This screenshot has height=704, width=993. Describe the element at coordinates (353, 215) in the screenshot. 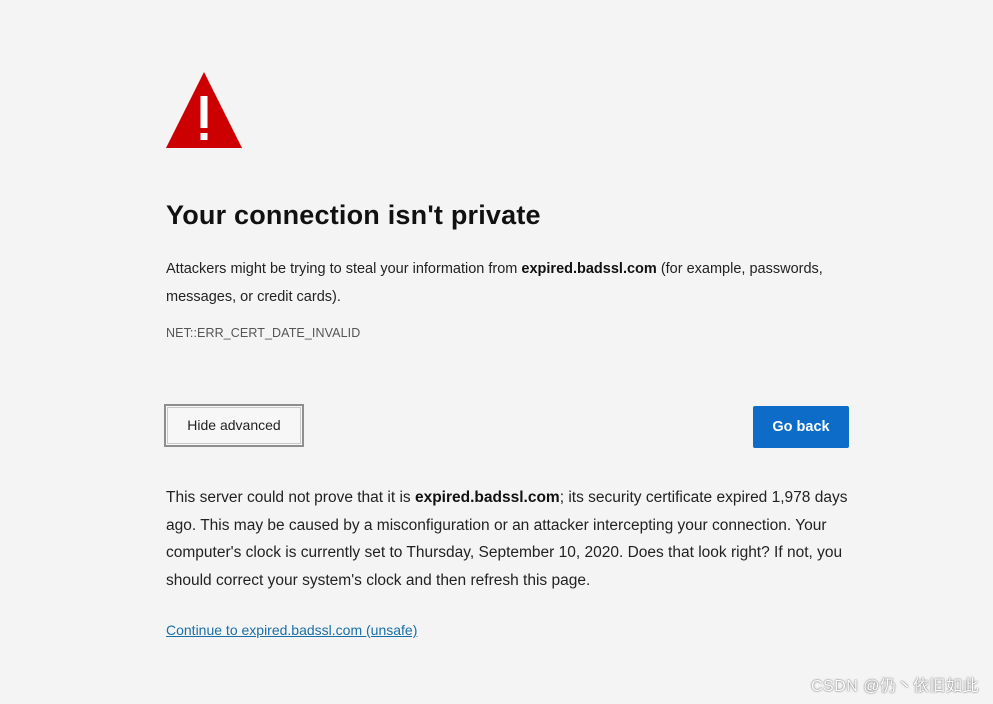

I see `page-title: Your connection isn't private` at that location.